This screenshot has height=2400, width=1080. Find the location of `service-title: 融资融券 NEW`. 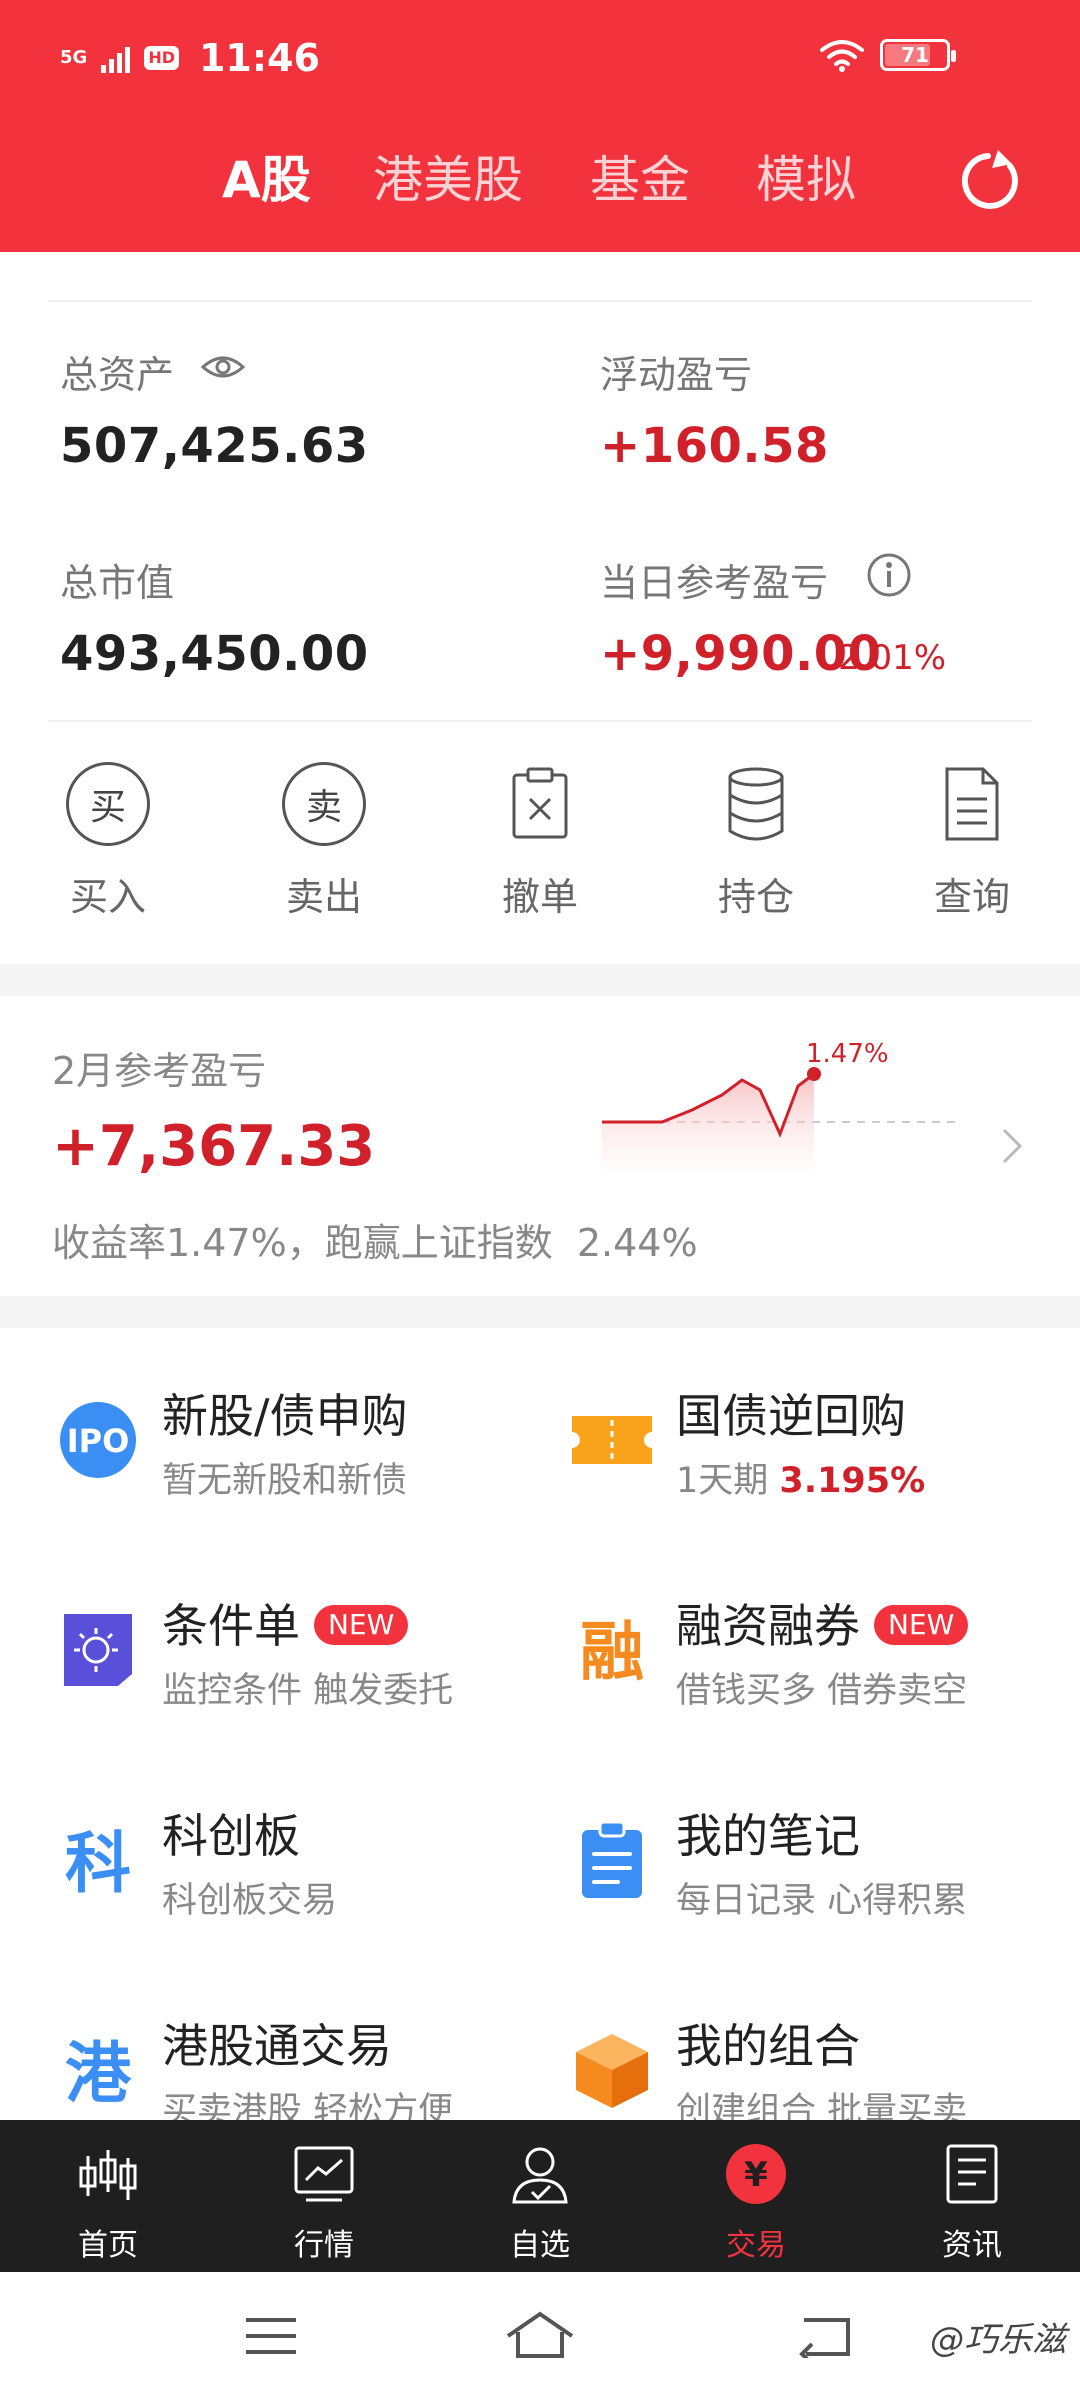

service-title: 融资融券 NEW is located at coordinates (822, 1623).